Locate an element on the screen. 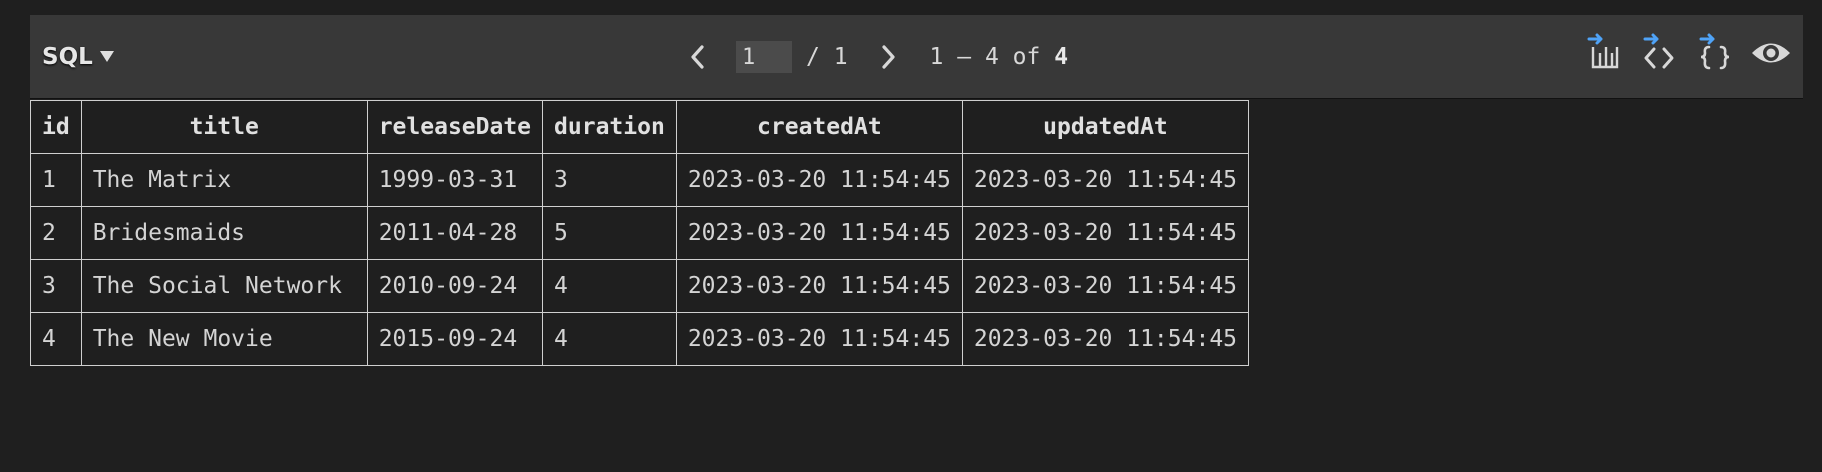 This screenshot has width=1822, height=472. chevron-left-icon is located at coordinates (697, 57).